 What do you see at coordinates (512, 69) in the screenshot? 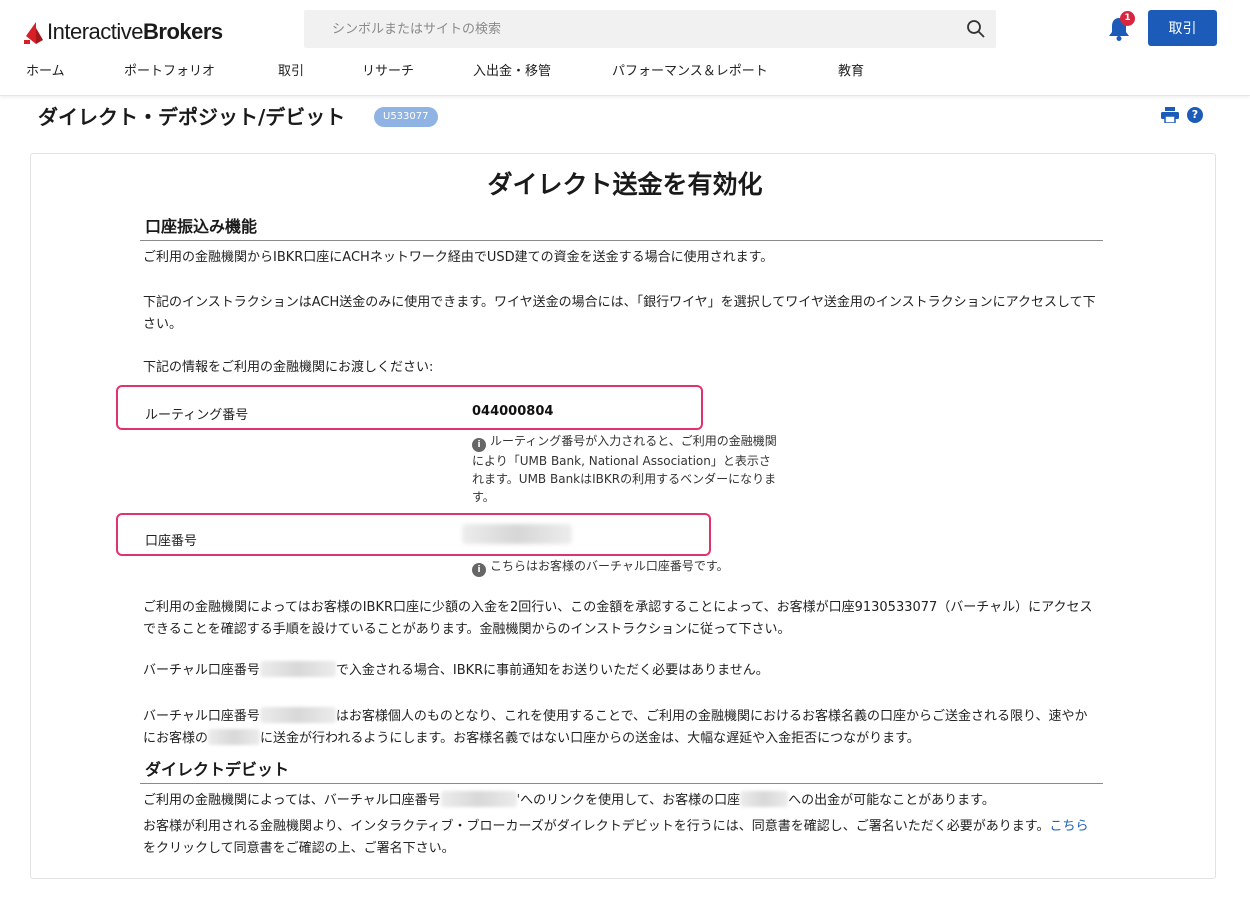
I see `nav-item-transfers: 入出金・移管` at bounding box center [512, 69].